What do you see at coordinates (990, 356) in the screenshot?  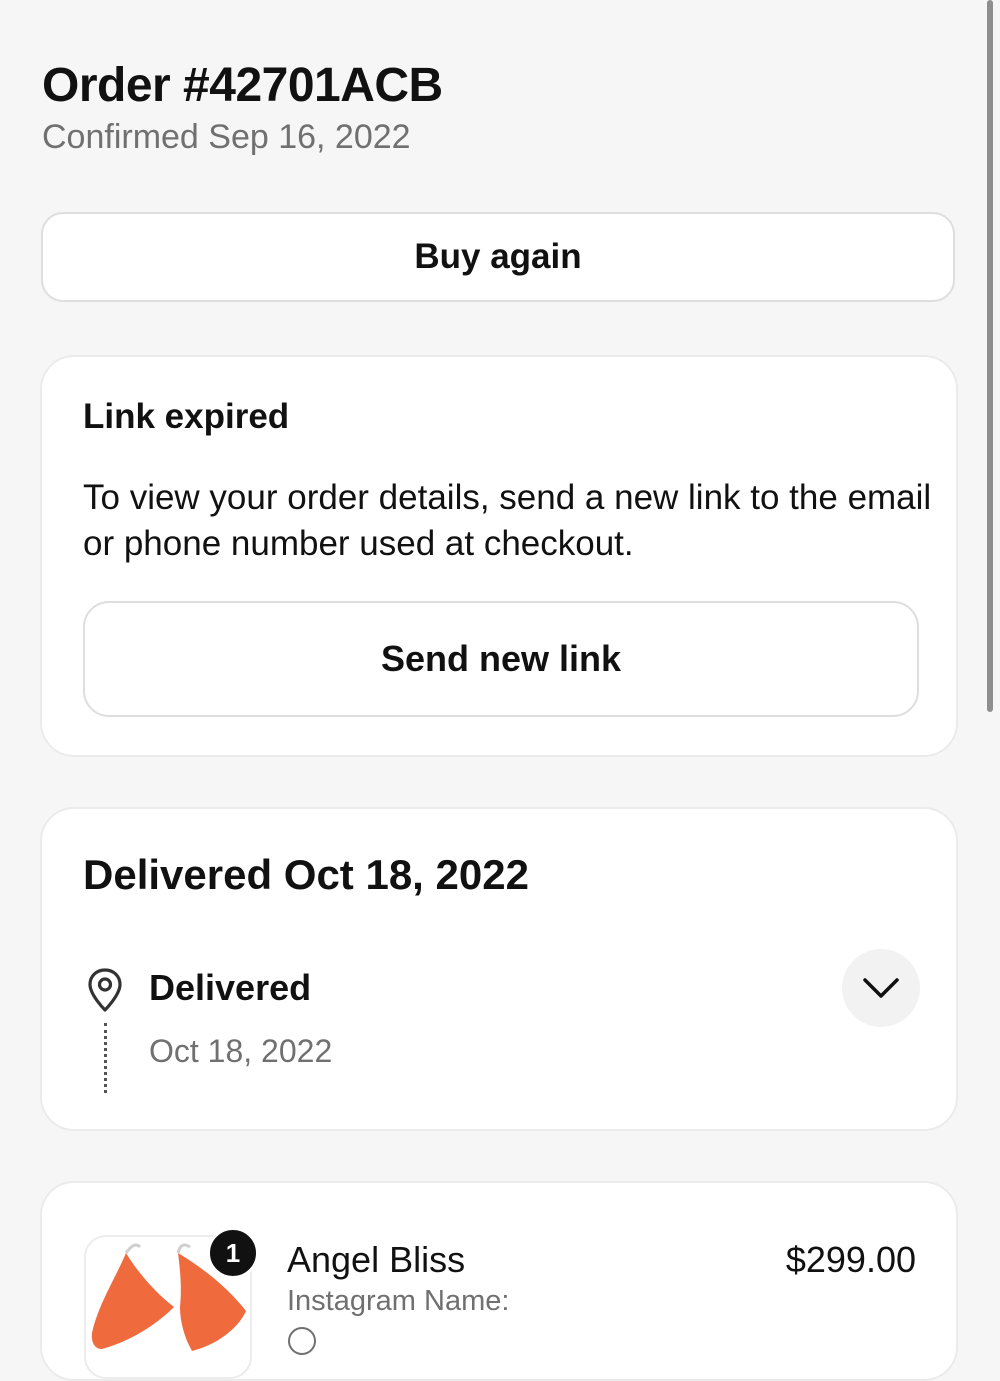 I see `scrollbar` at bounding box center [990, 356].